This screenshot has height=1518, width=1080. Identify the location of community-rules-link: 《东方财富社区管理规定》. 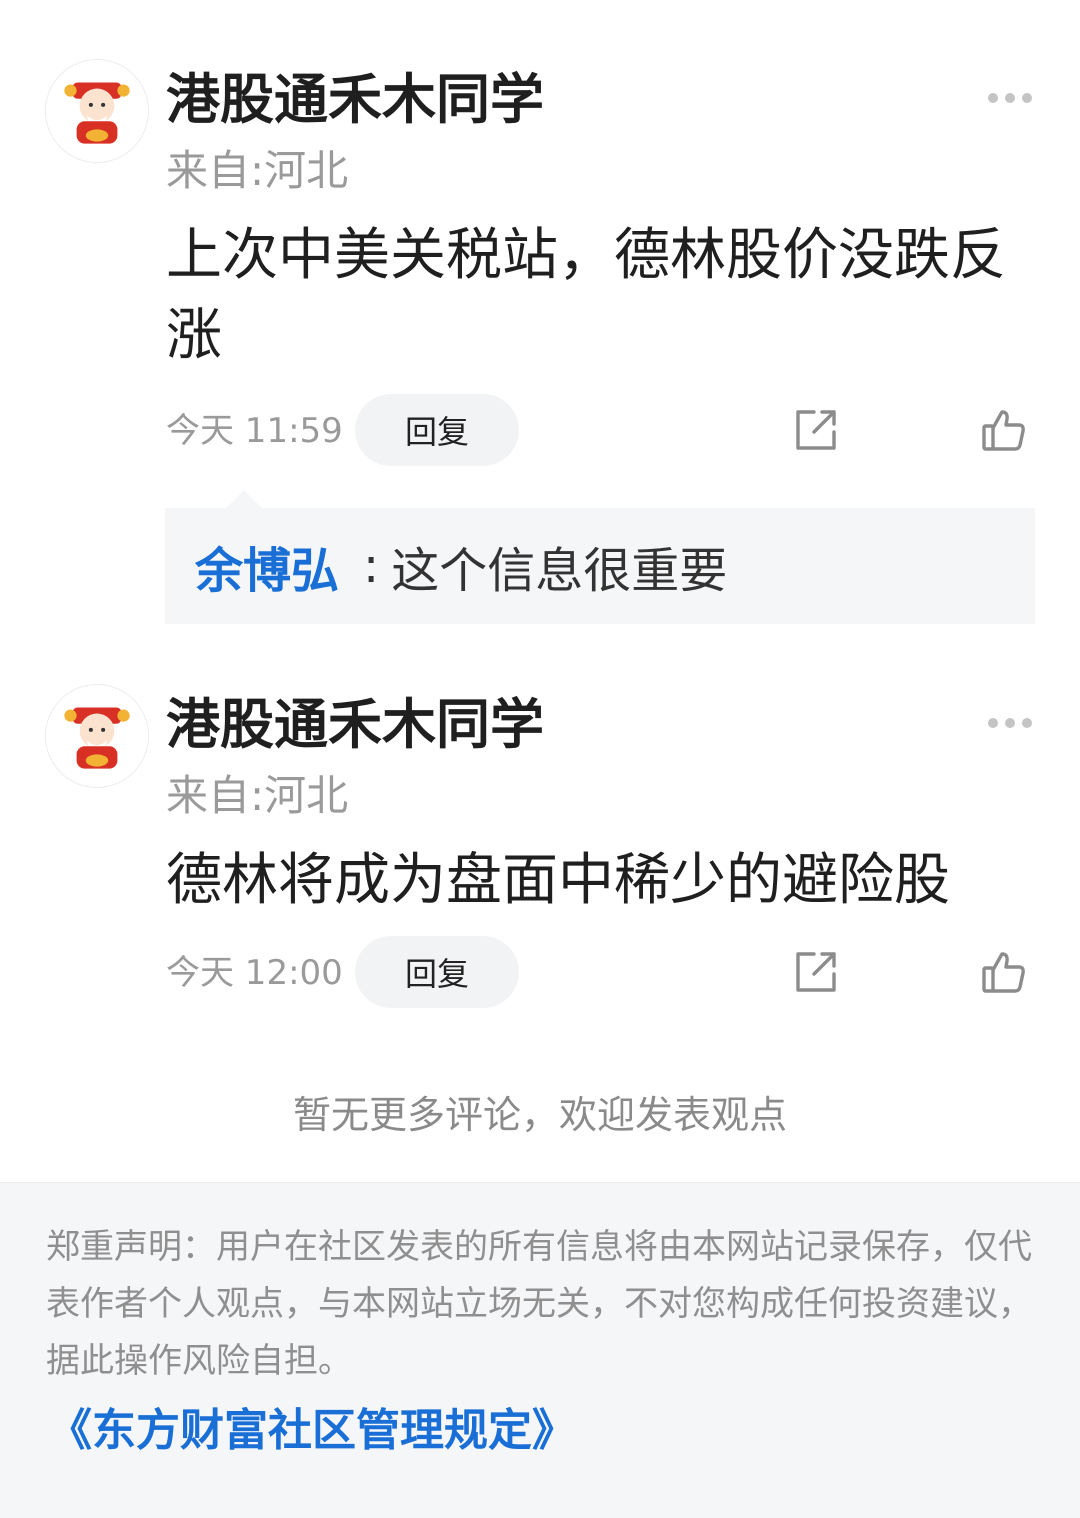
(312, 1431).